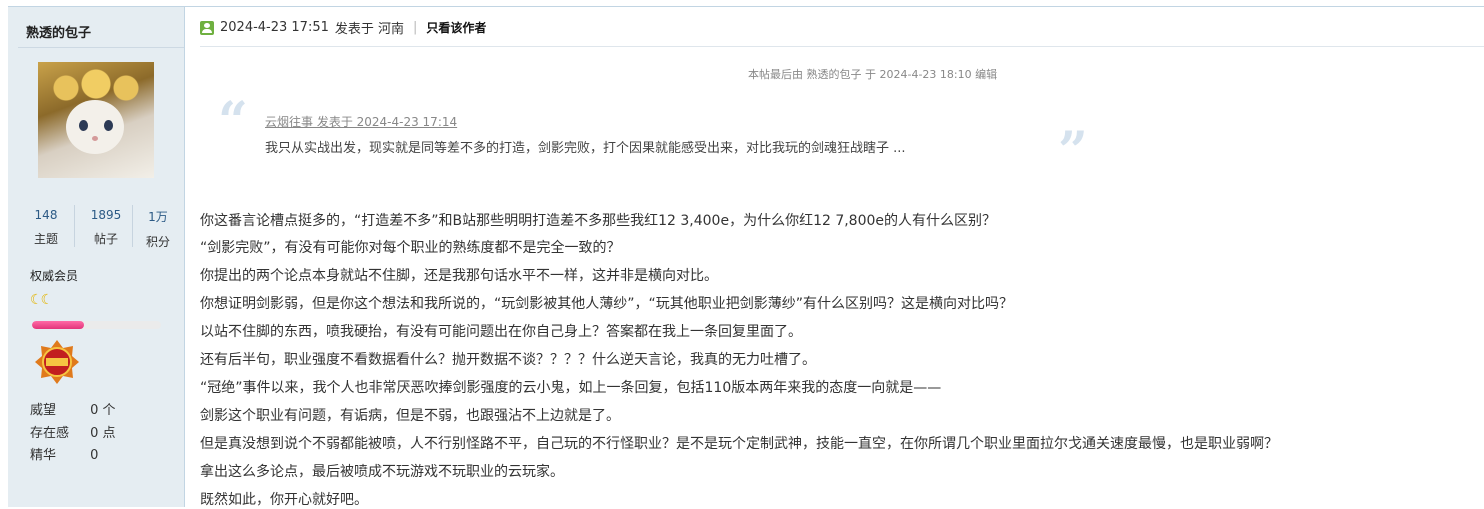 Image resolution: width=1484 pixels, height=509 pixels. I want to click on stat-posts: 1895 帖子, so click(106, 229).